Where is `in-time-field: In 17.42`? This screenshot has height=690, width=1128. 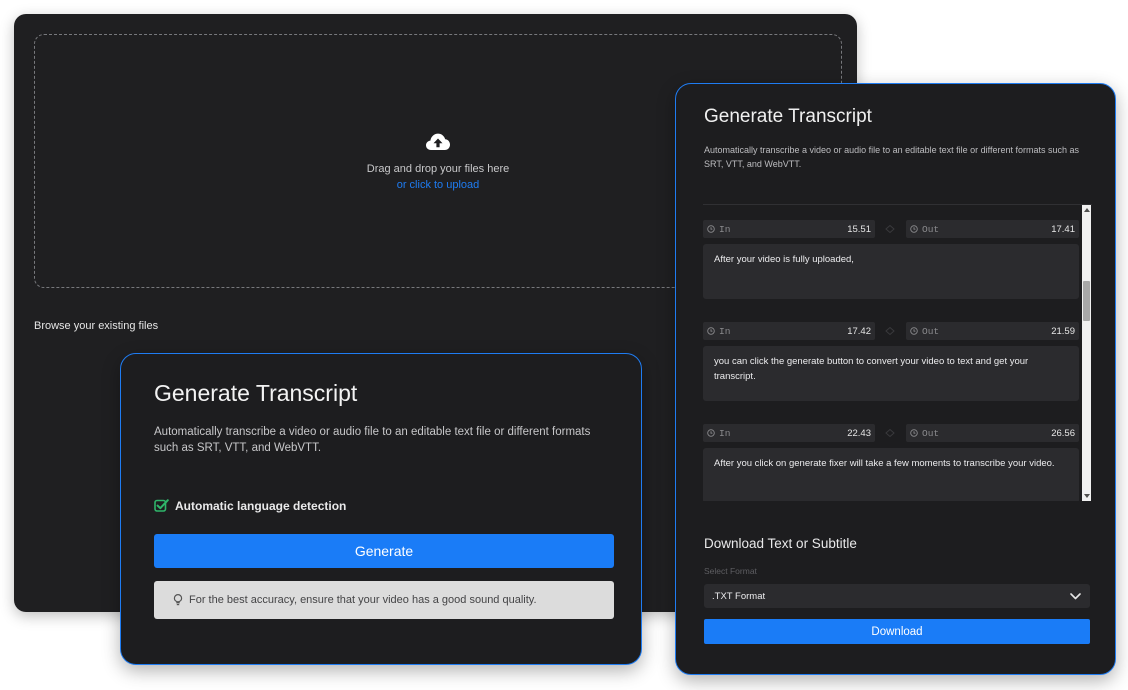 in-time-field: In 17.42 is located at coordinates (789, 331).